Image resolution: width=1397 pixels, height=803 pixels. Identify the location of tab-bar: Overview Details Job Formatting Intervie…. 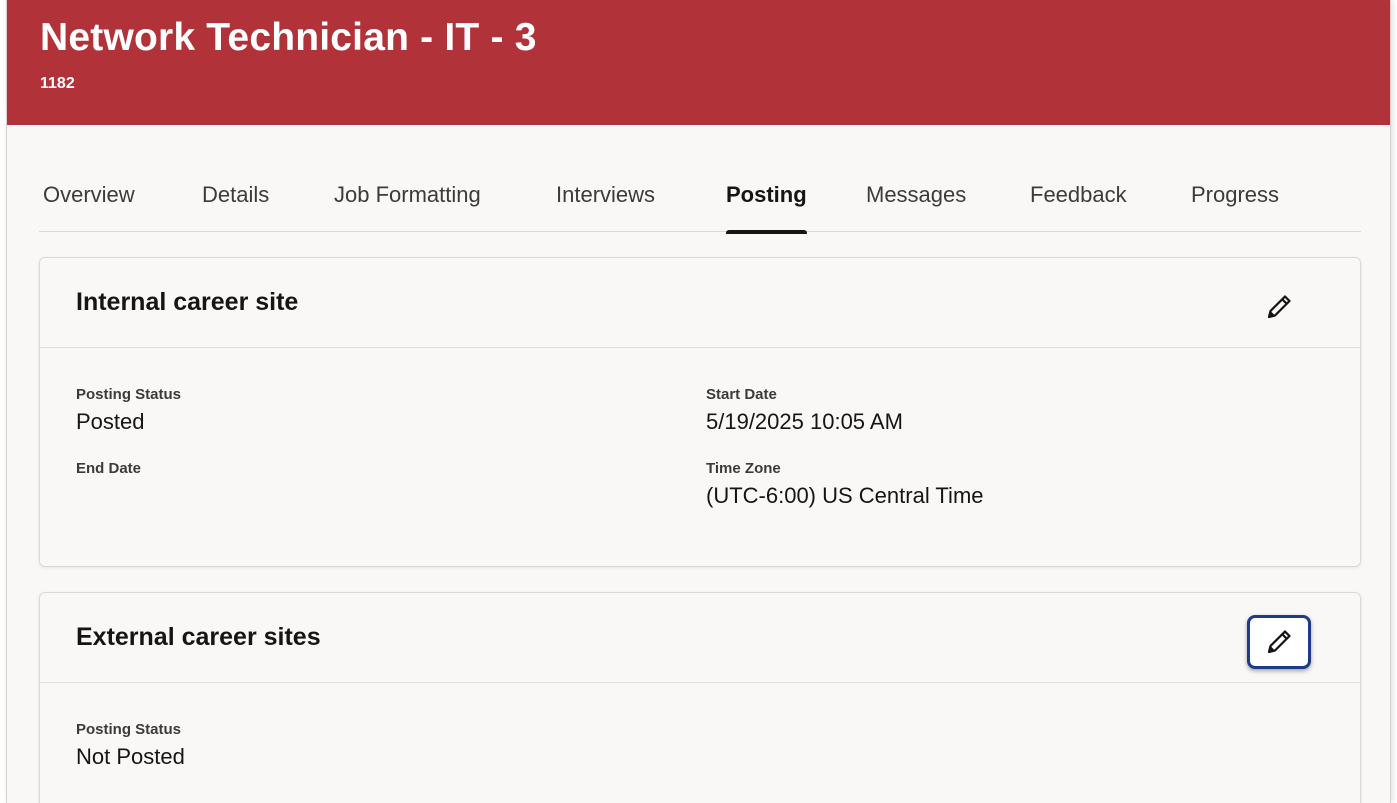
(700, 197).